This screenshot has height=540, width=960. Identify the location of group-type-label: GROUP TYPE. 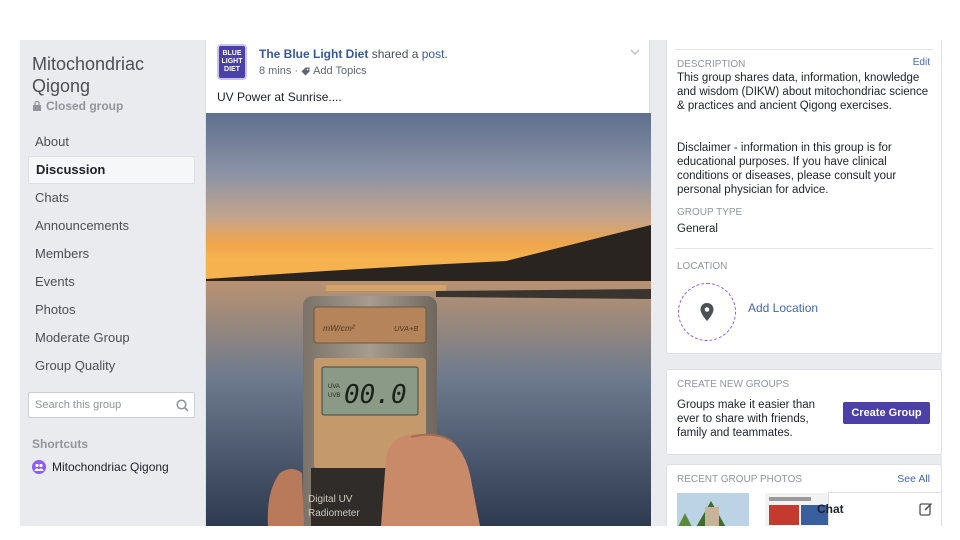
(710, 212).